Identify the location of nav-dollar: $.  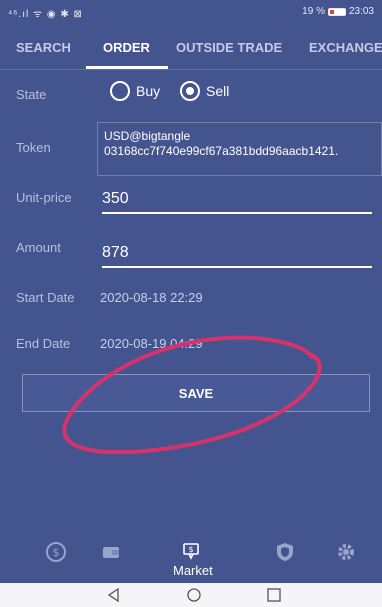
(56, 552).